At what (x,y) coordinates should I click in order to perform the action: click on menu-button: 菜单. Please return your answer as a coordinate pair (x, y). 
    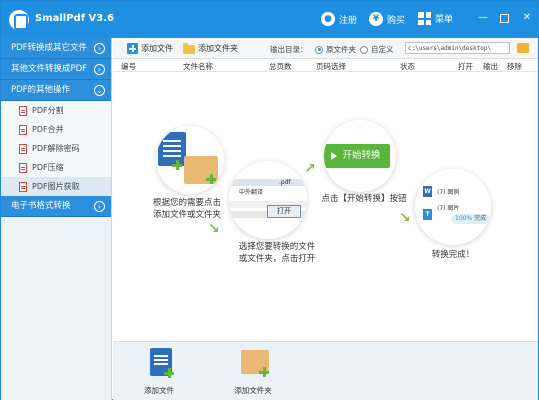
    Looking at the image, I should click on (435, 18).